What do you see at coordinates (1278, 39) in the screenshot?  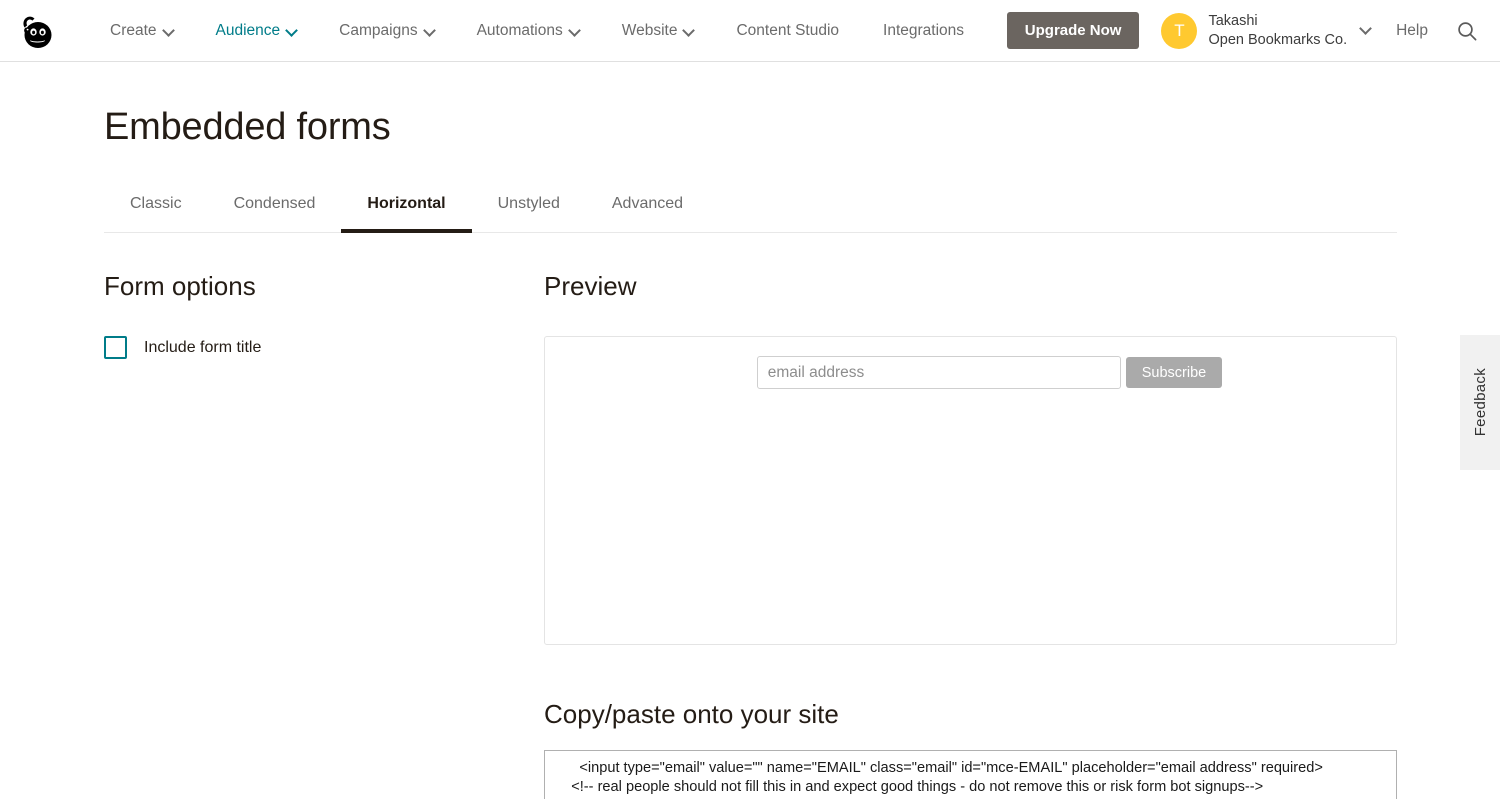 I see `account-org-name: Open Bookmarks Co.` at bounding box center [1278, 39].